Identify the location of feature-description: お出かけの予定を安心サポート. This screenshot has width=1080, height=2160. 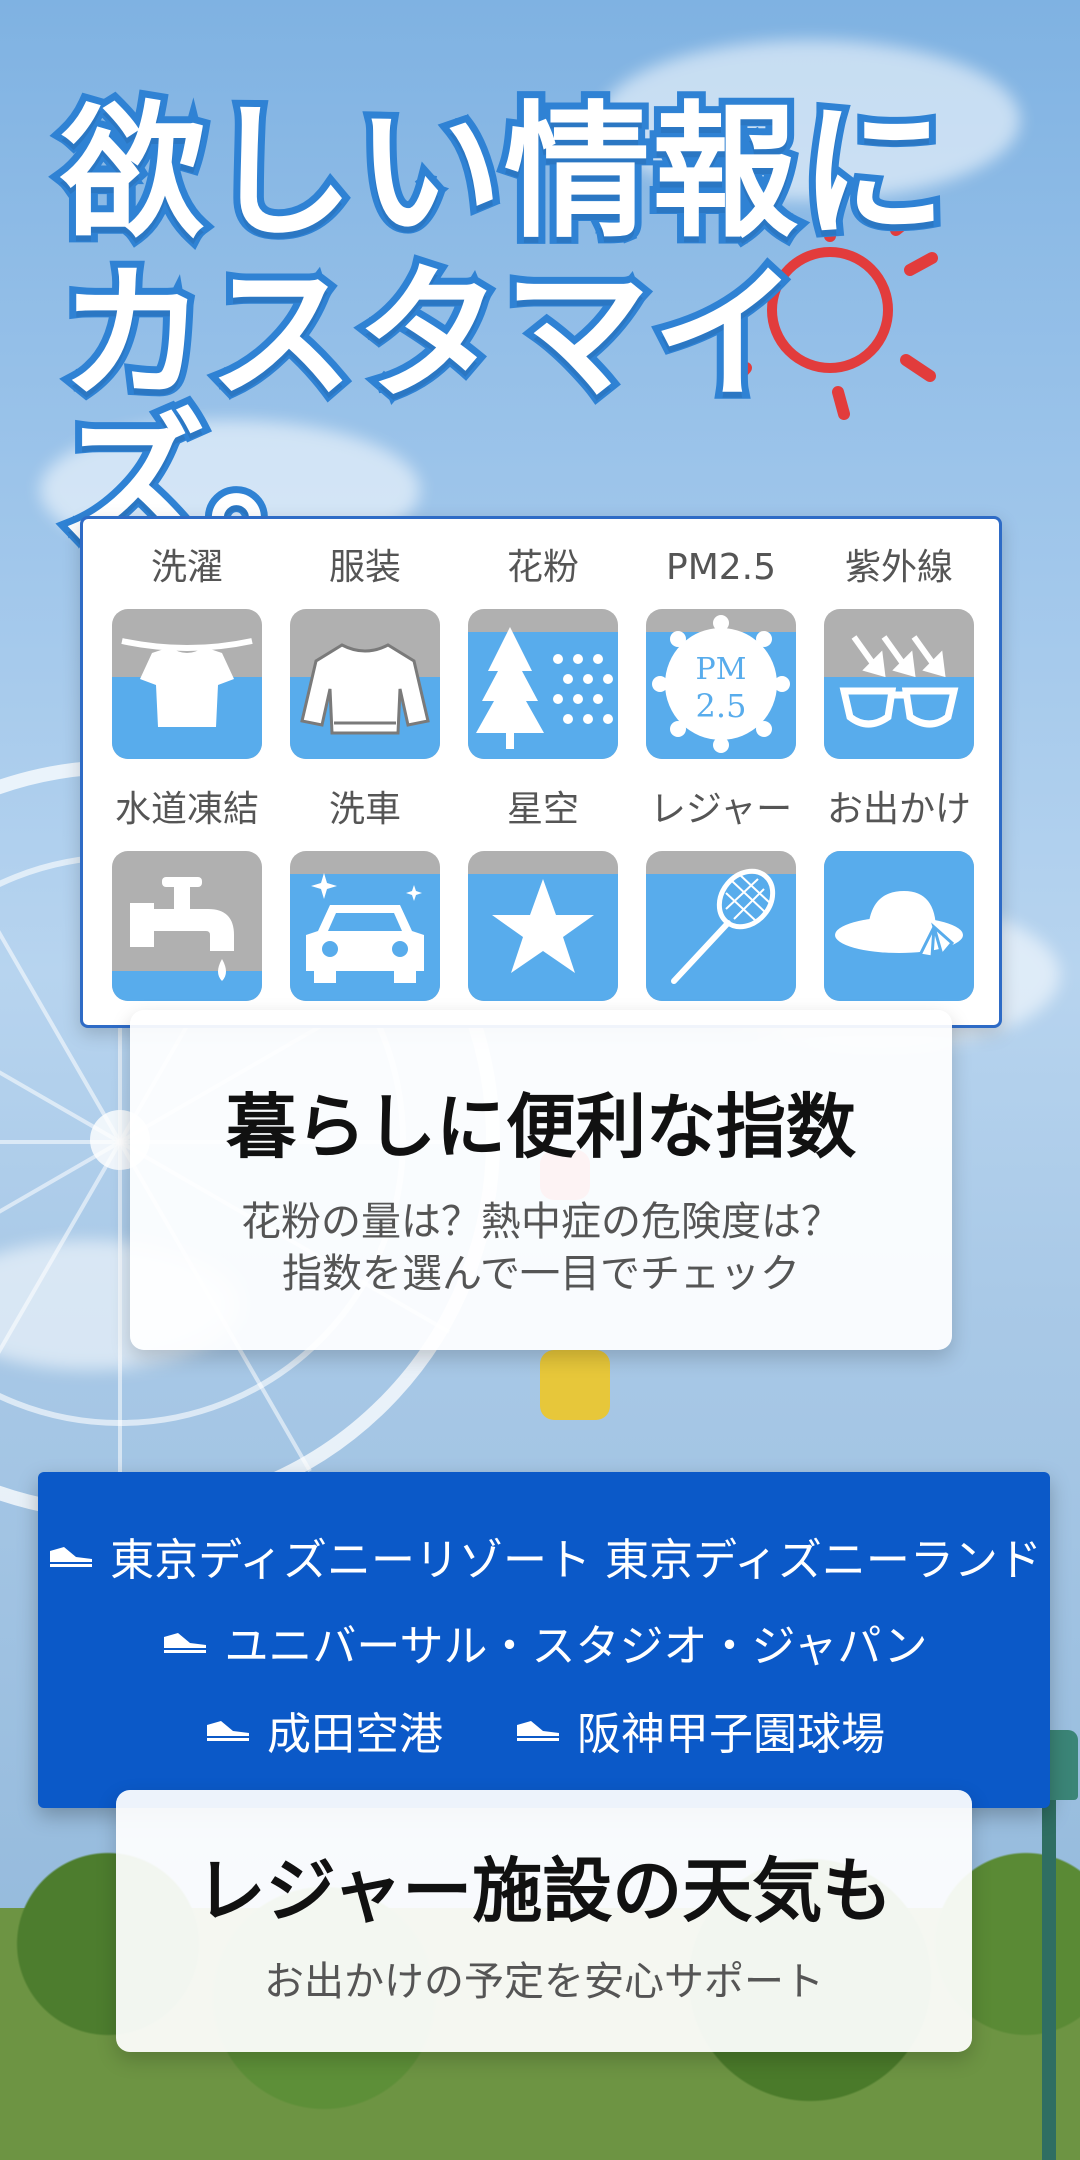
(544, 1982).